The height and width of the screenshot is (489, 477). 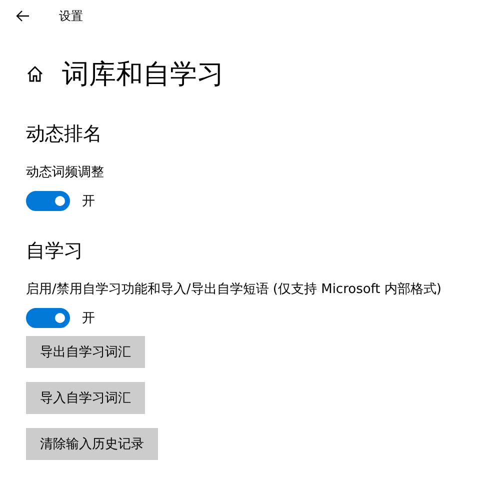 I want to click on setting-label: 动态词频调整, so click(x=65, y=172).